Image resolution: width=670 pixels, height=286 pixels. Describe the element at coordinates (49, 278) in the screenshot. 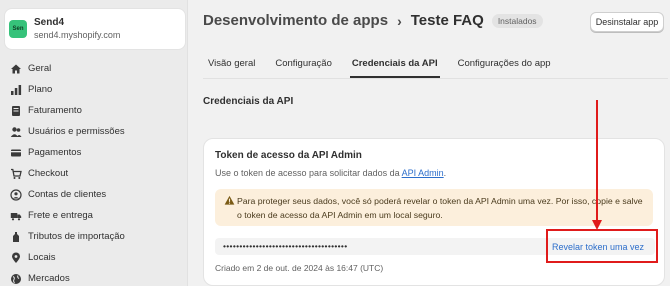

I see `sidebar-item-label: Mercados` at that location.